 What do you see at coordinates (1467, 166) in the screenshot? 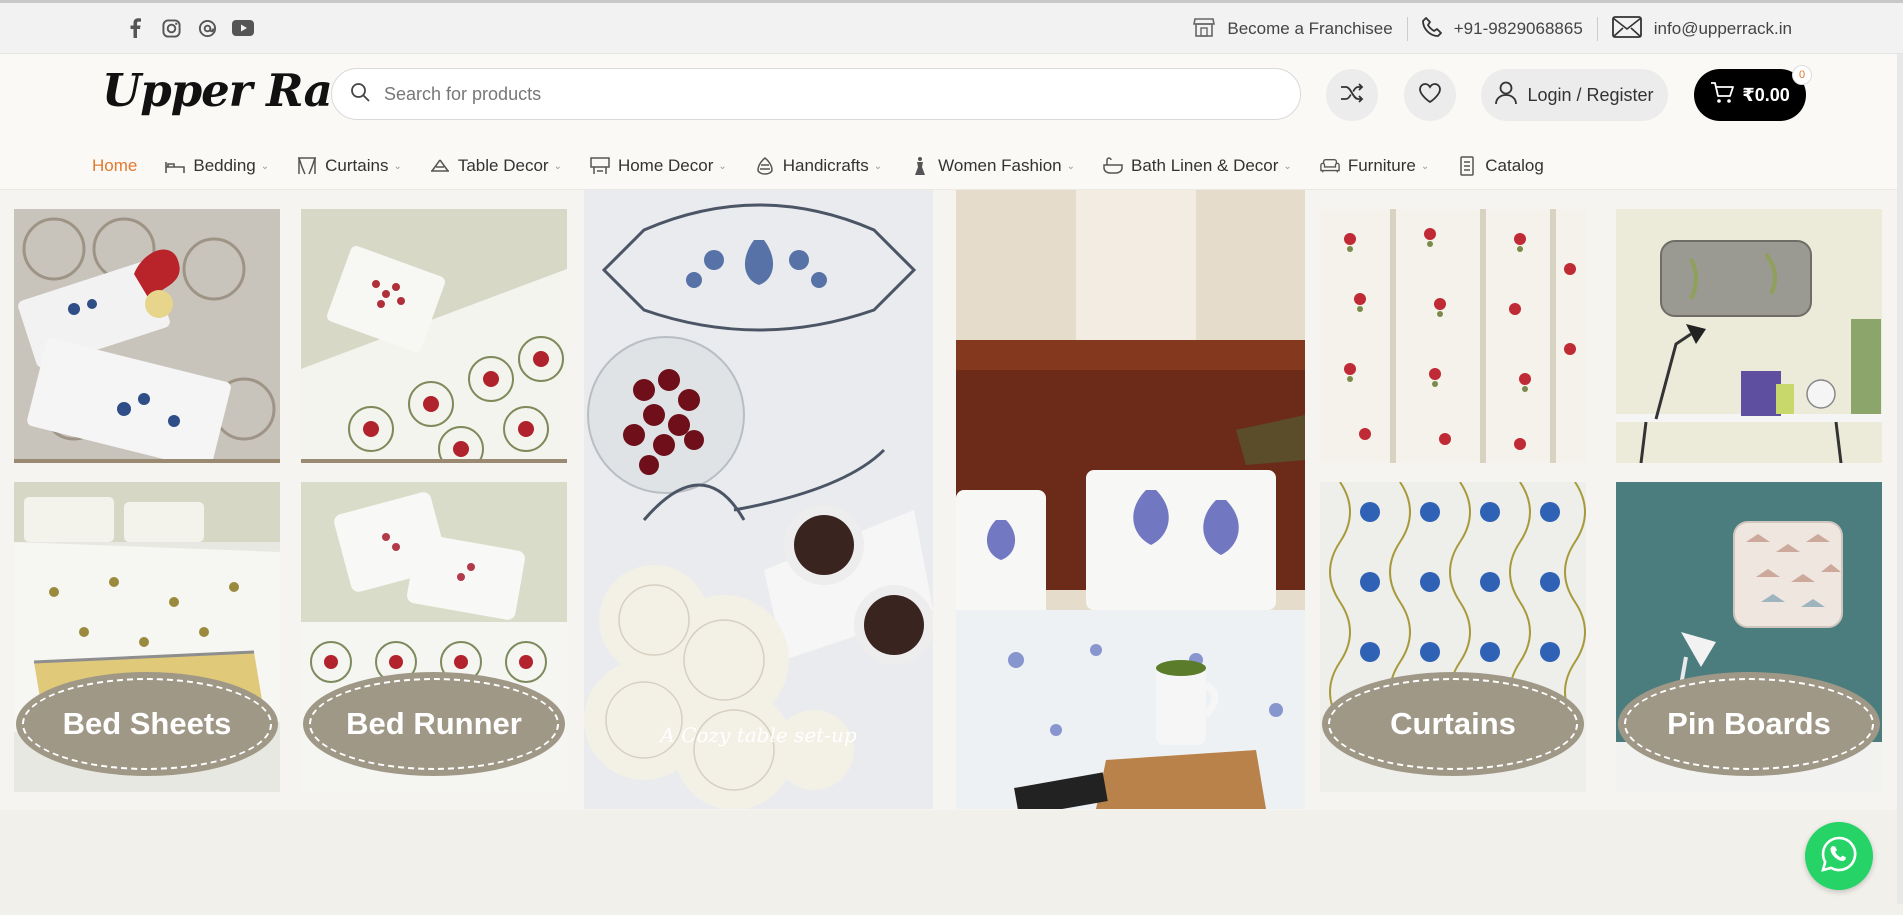
I see `catalog-icon` at bounding box center [1467, 166].